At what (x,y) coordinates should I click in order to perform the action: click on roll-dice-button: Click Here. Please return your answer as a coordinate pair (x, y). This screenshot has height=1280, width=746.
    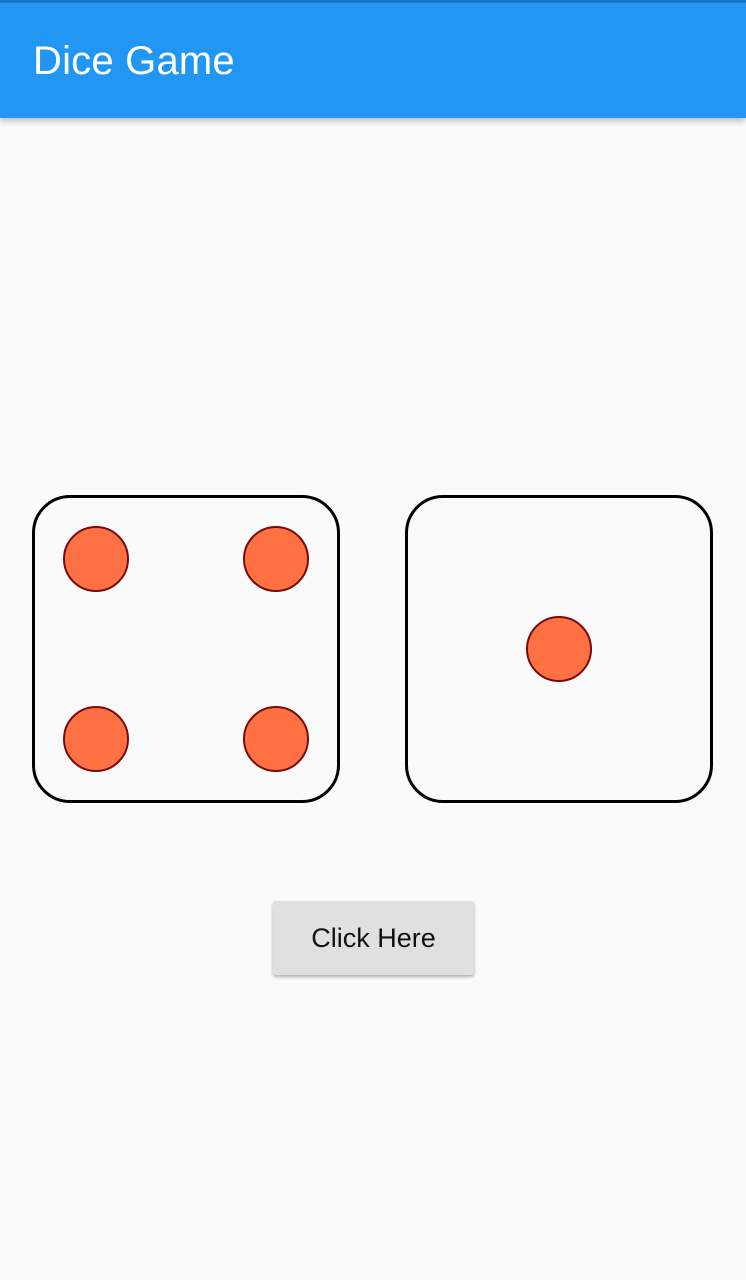
    Looking at the image, I should click on (373, 938).